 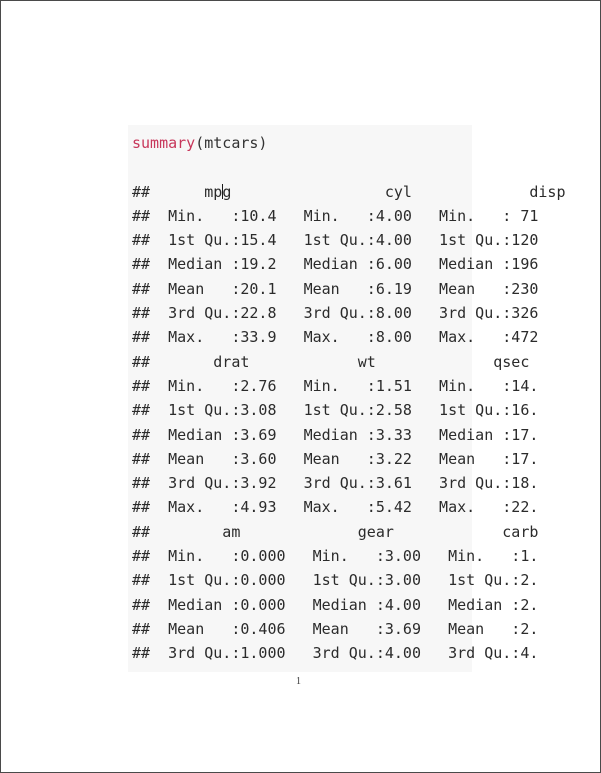 I want to click on page-number: 1, so click(x=298, y=681).